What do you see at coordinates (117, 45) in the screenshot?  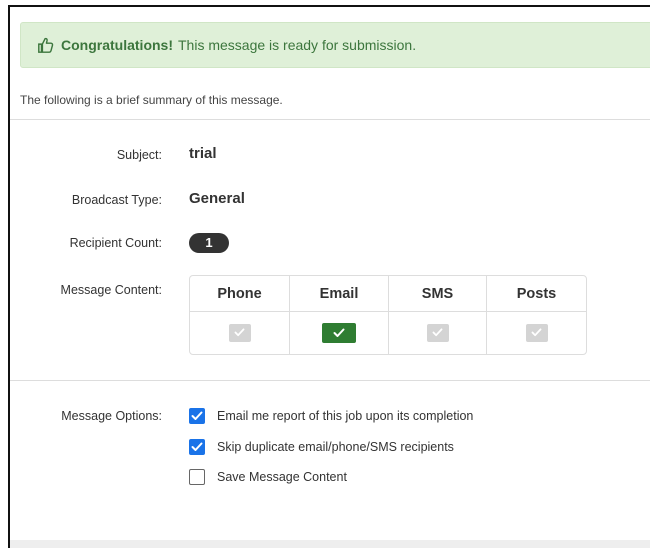 I see `alert-heading: Congratulations!` at bounding box center [117, 45].